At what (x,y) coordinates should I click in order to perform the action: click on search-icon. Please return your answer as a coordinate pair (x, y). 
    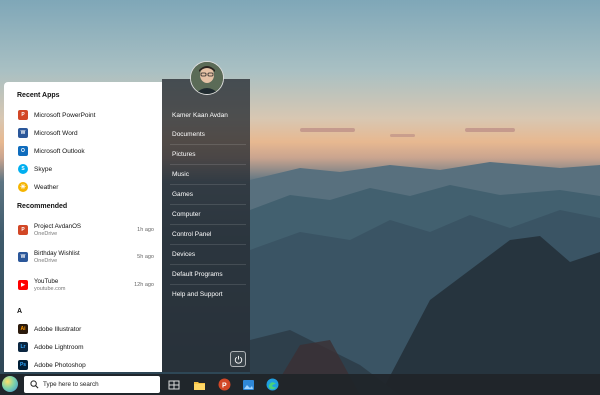
    Looking at the image, I should click on (34, 384).